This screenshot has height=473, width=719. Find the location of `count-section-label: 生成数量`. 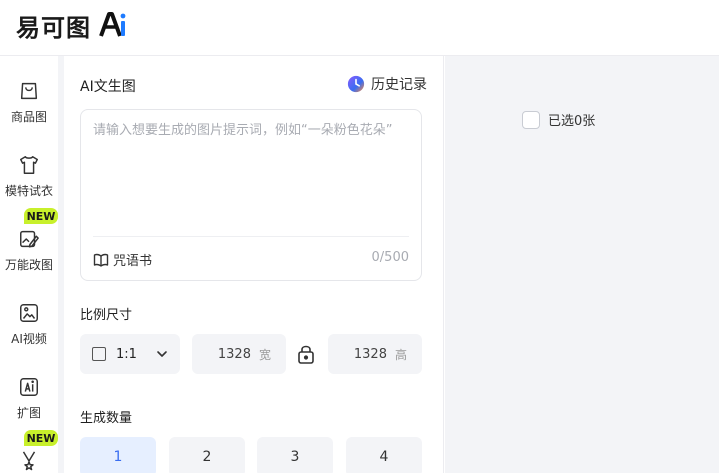

count-section-label: 生成数量 is located at coordinates (106, 418).